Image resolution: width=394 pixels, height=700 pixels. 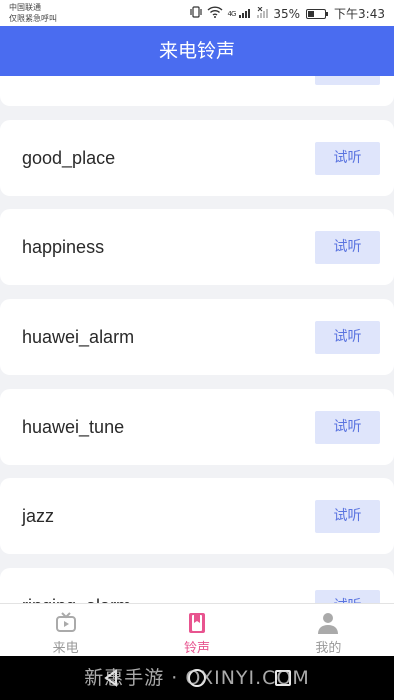 What do you see at coordinates (76, 585) in the screenshot?
I see `ringtone-name: ringing_alarm` at bounding box center [76, 585].